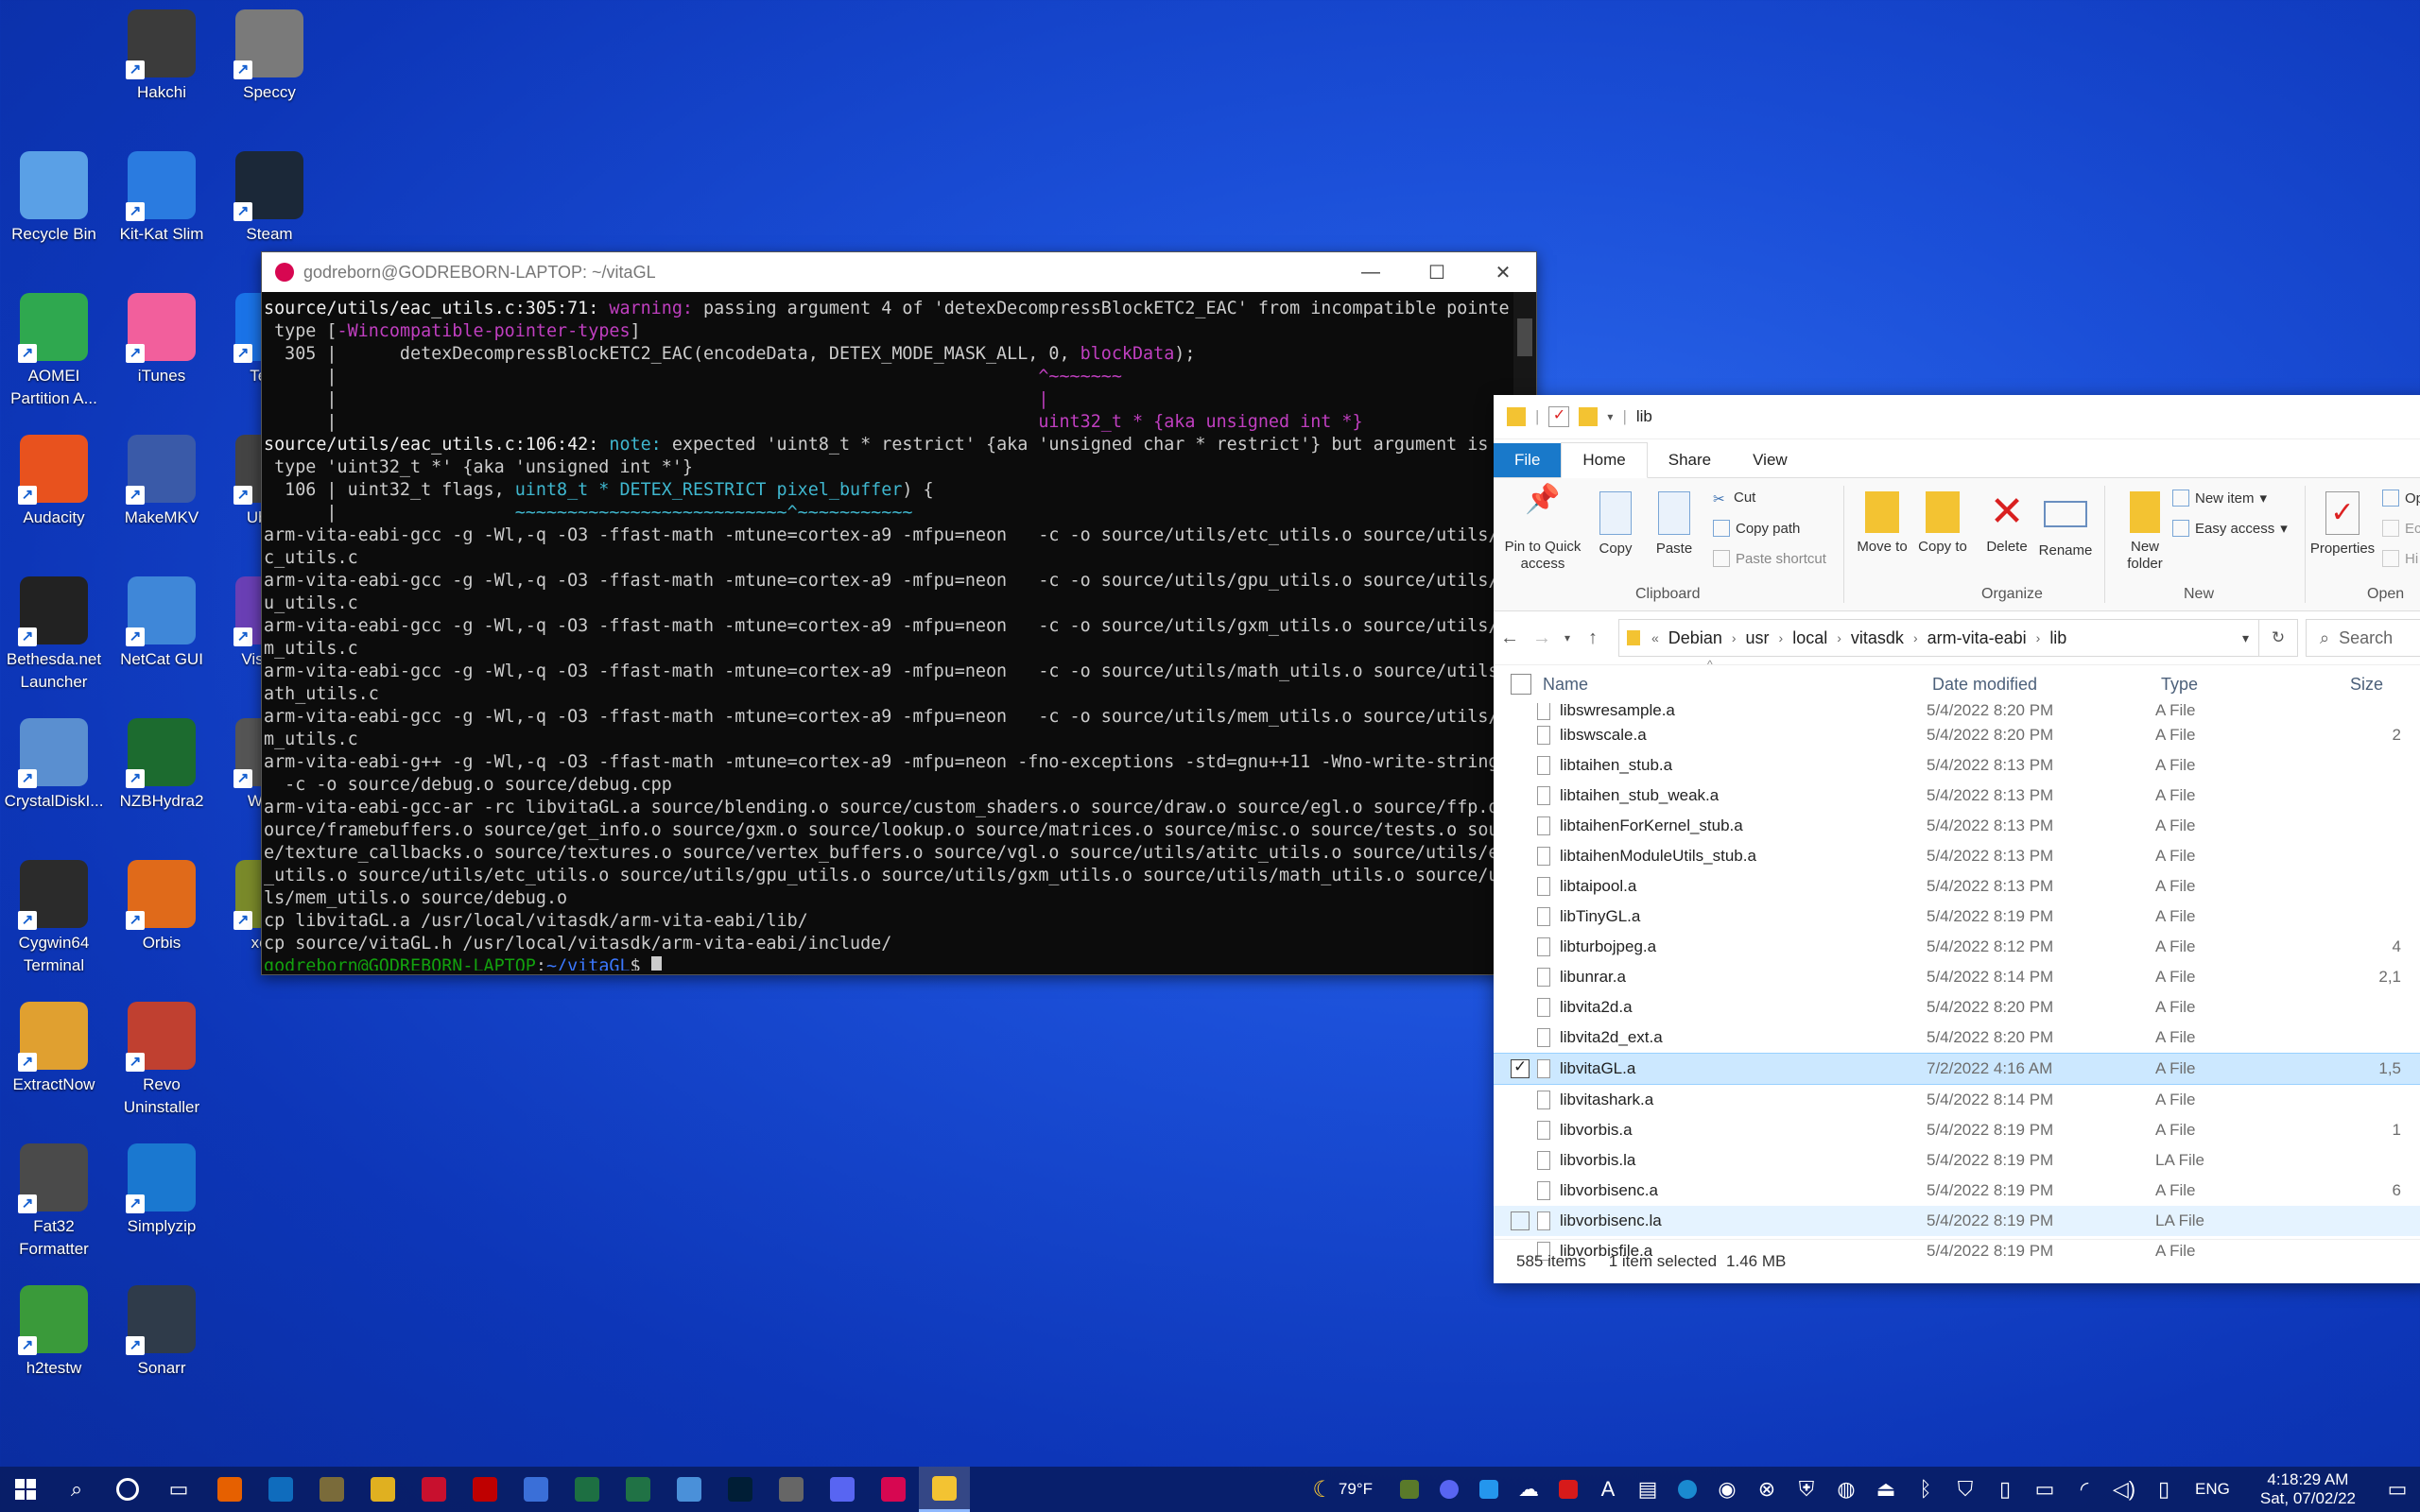 This screenshot has width=2420, height=1512. I want to click on excel-icon, so click(587, 1489).